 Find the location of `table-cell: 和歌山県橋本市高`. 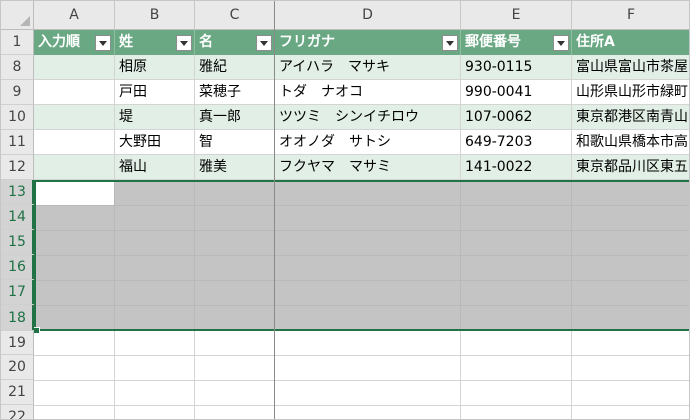

table-cell: 和歌山県橋本市高 is located at coordinates (630, 142).